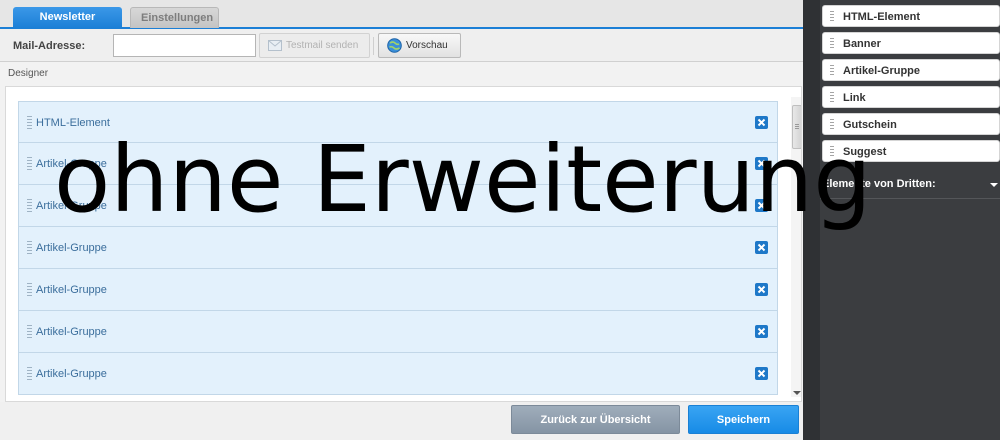  Describe the element at coordinates (401, 21) in the screenshot. I see `tab-bar: Newsletter Editor Einstellungen` at that location.